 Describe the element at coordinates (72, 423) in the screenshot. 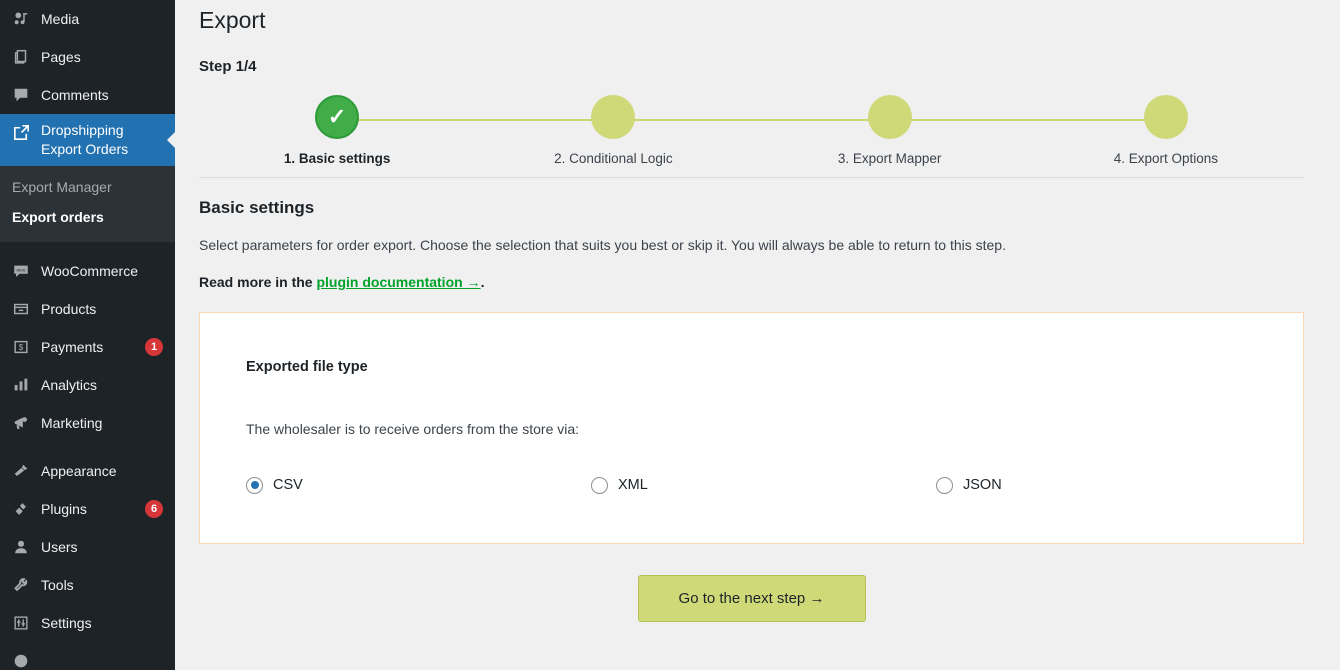

I see `sidebar-item-label: Marketing` at that location.